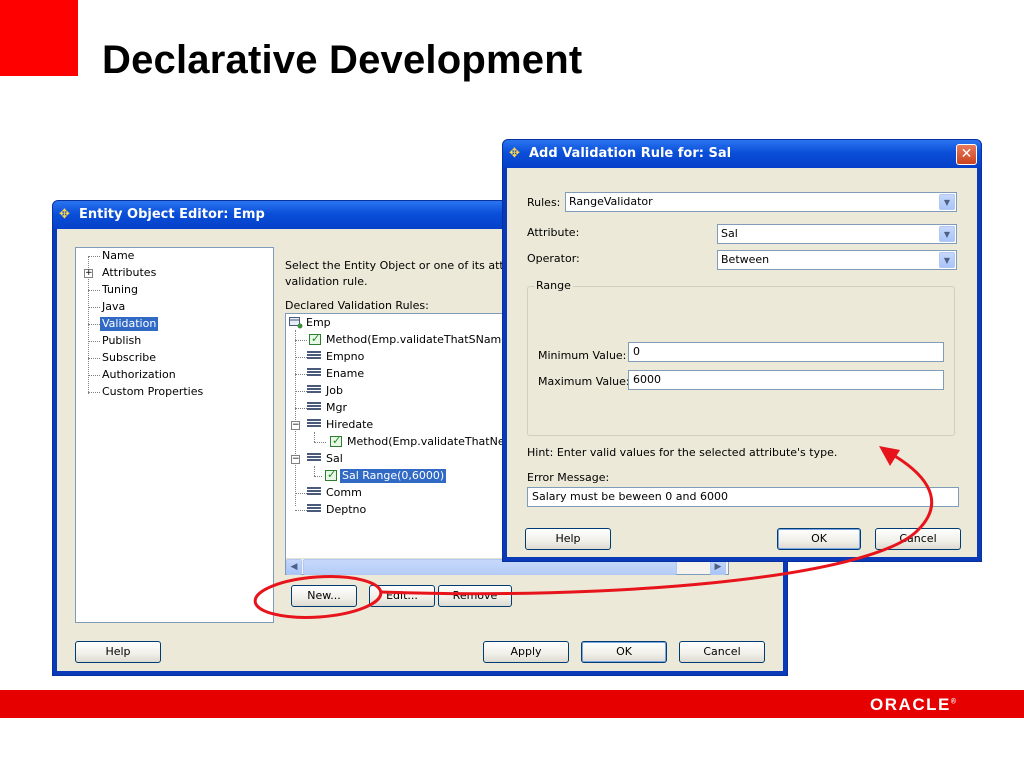 This screenshot has height=768, width=1024. What do you see at coordinates (568, 539) in the screenshot?
I see `dialog-help-button: Help` at bounding box center [568, 539].